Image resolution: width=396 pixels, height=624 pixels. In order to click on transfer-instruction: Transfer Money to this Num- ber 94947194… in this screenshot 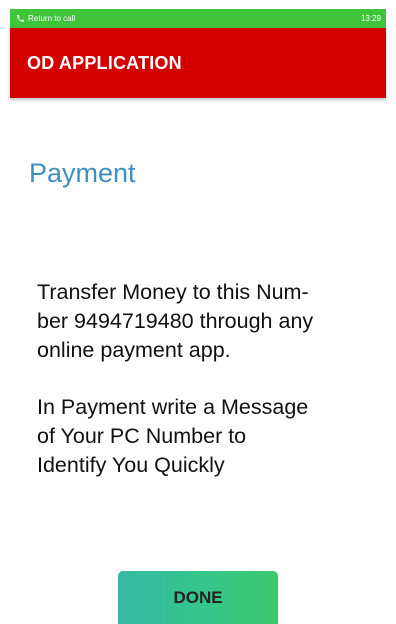, I will do `click(208, 321)`.